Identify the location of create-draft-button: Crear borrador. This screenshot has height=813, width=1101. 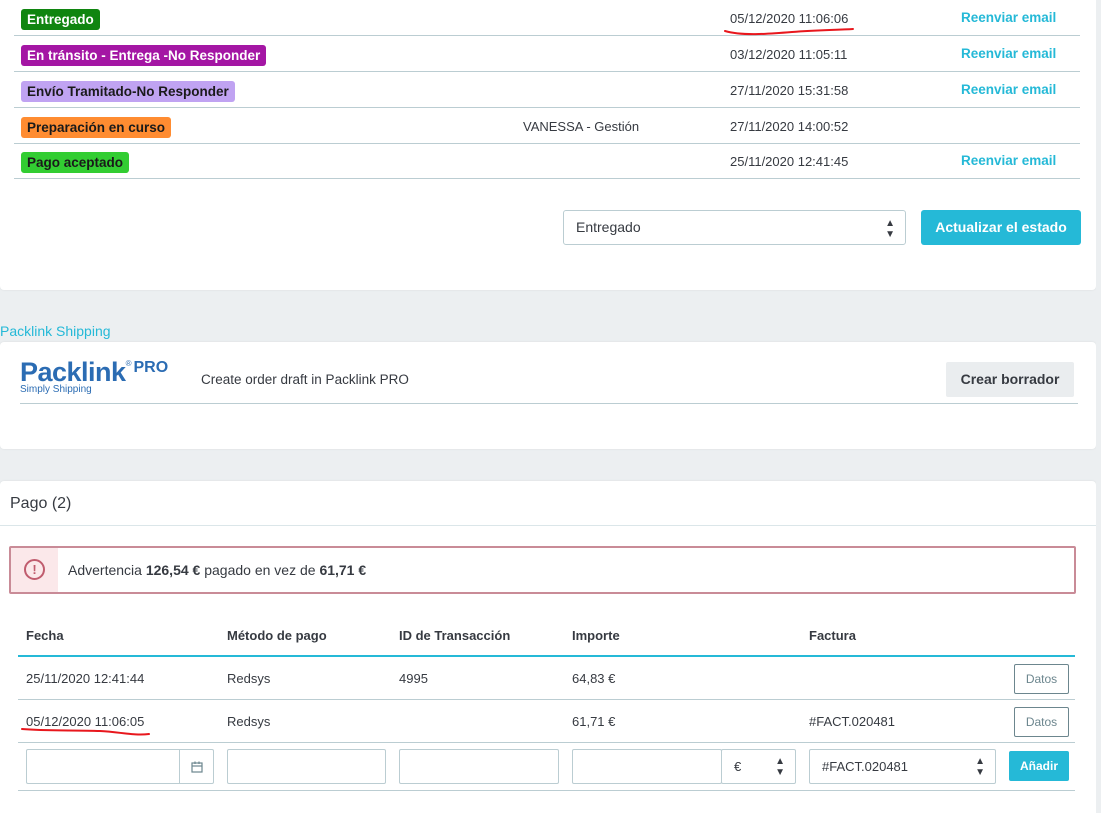
(1010, 379).